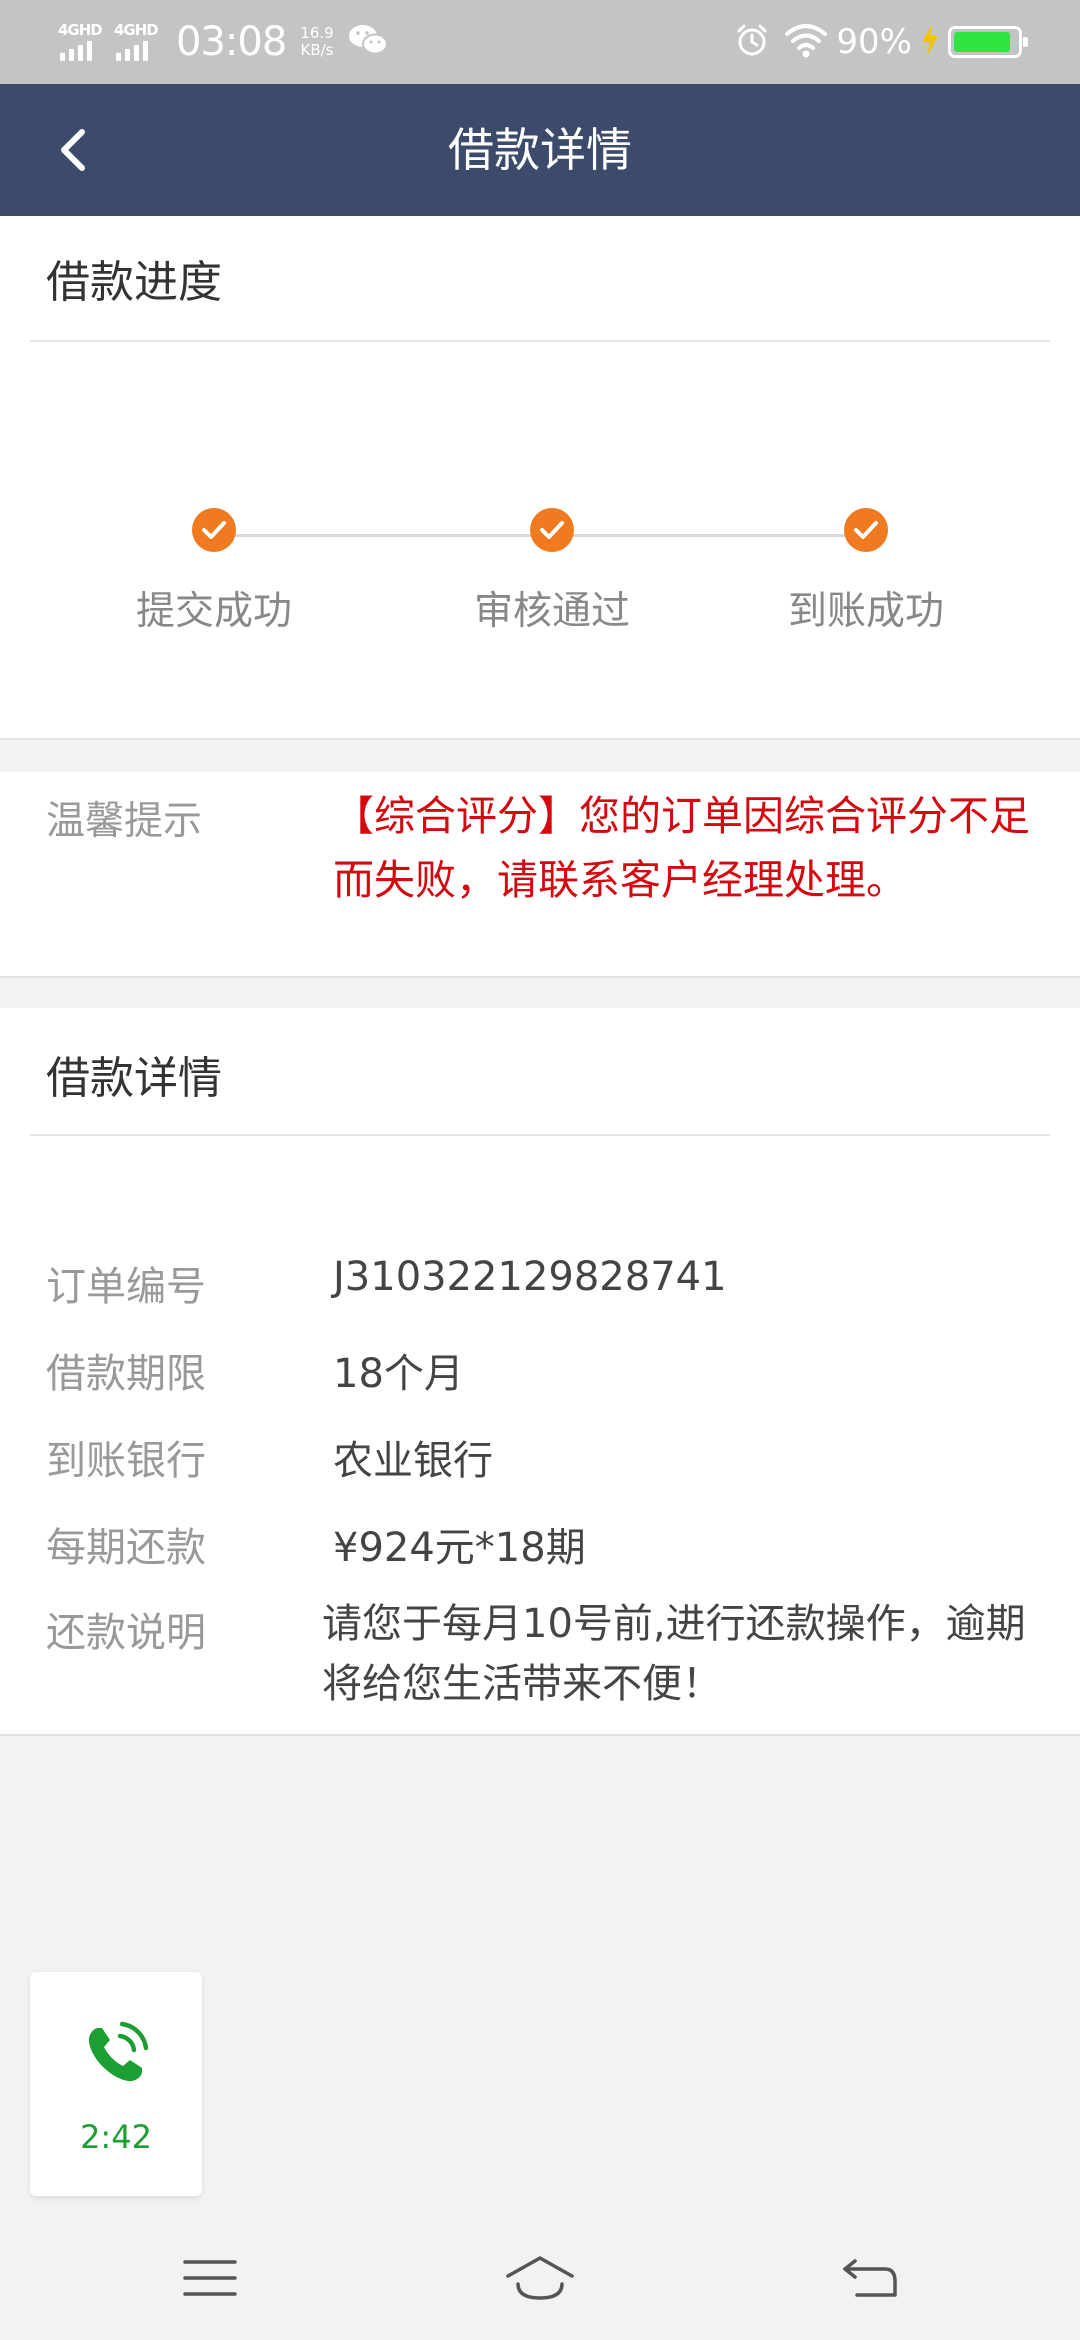 The height and width of the screenshot is (2340, 1080). What do you see at coordinates (126, 1633) in the screenshot?
I see `repayment-note-label: 还款说明` at bounding box center [126, 1633].